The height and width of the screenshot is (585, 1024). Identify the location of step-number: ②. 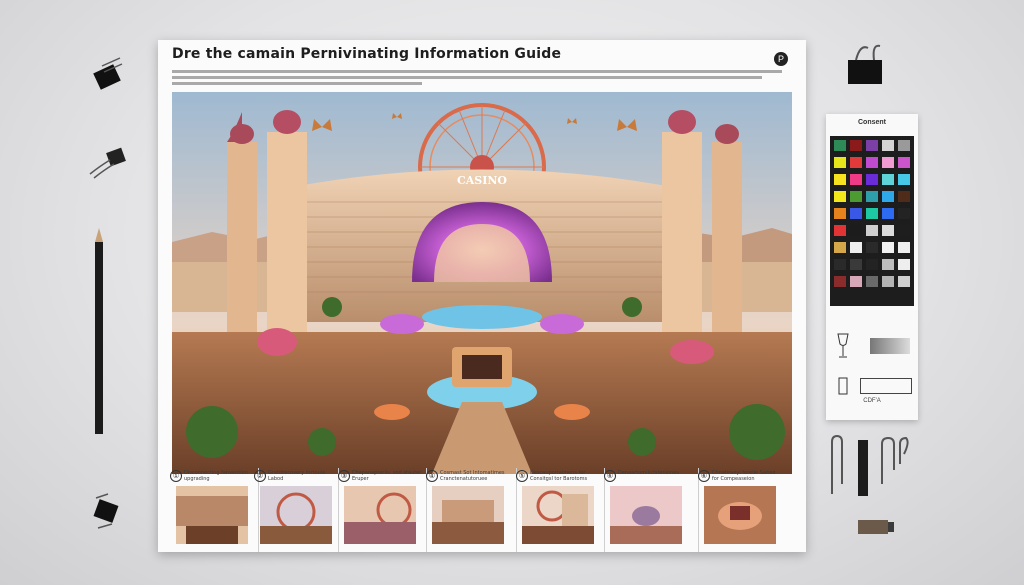
(260, 476).